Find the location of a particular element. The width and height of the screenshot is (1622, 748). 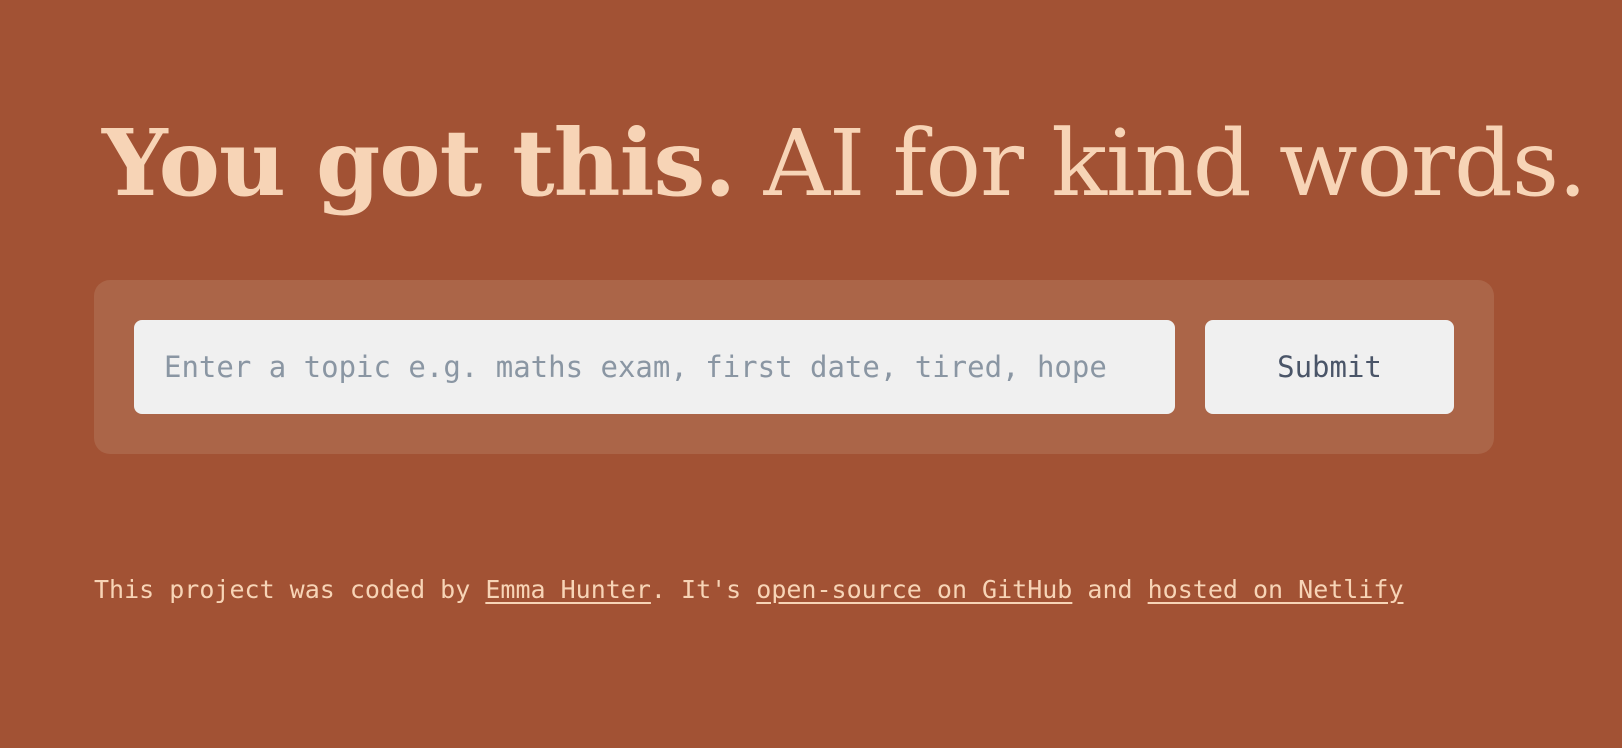

footer-text-coded-by: This project was coded by is located at coordinates (290, 589).